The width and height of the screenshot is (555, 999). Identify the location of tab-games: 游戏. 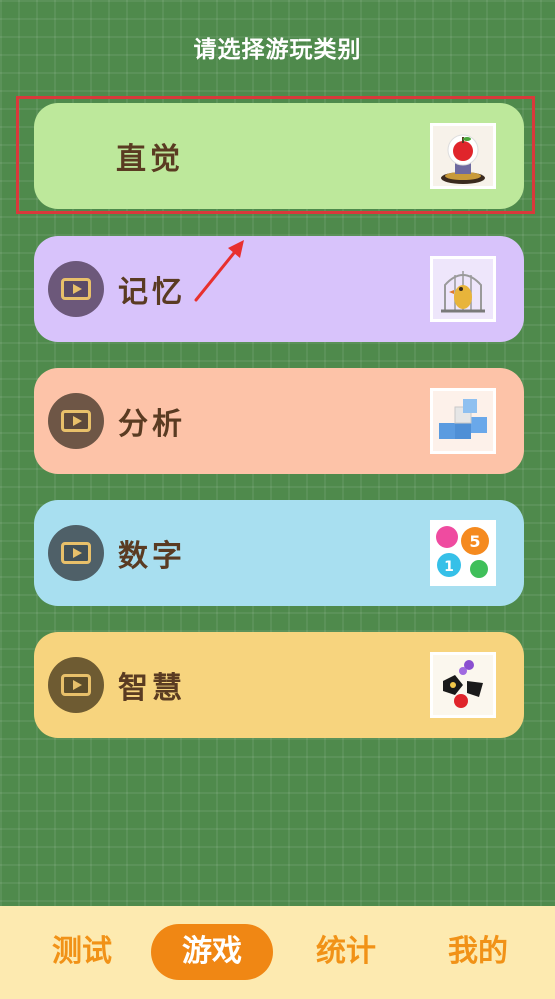
(212, 952).